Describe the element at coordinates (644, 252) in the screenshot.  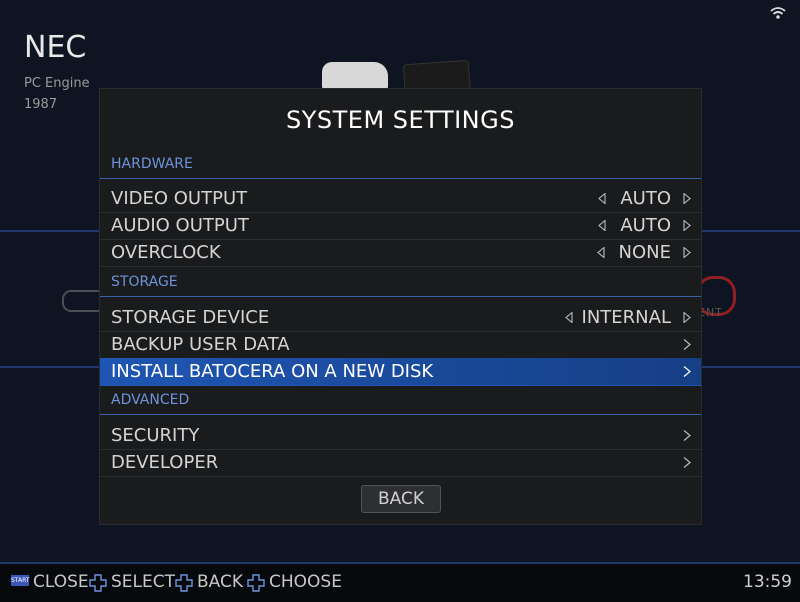
I see `value-text: NONE` at that location.